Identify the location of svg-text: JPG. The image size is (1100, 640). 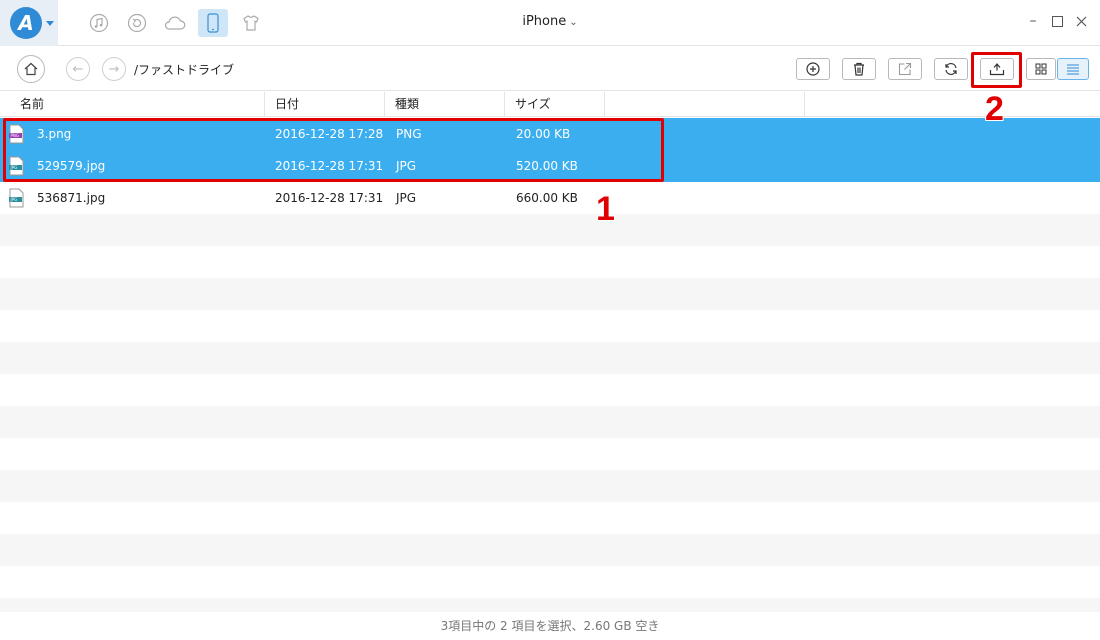
(14, 199).